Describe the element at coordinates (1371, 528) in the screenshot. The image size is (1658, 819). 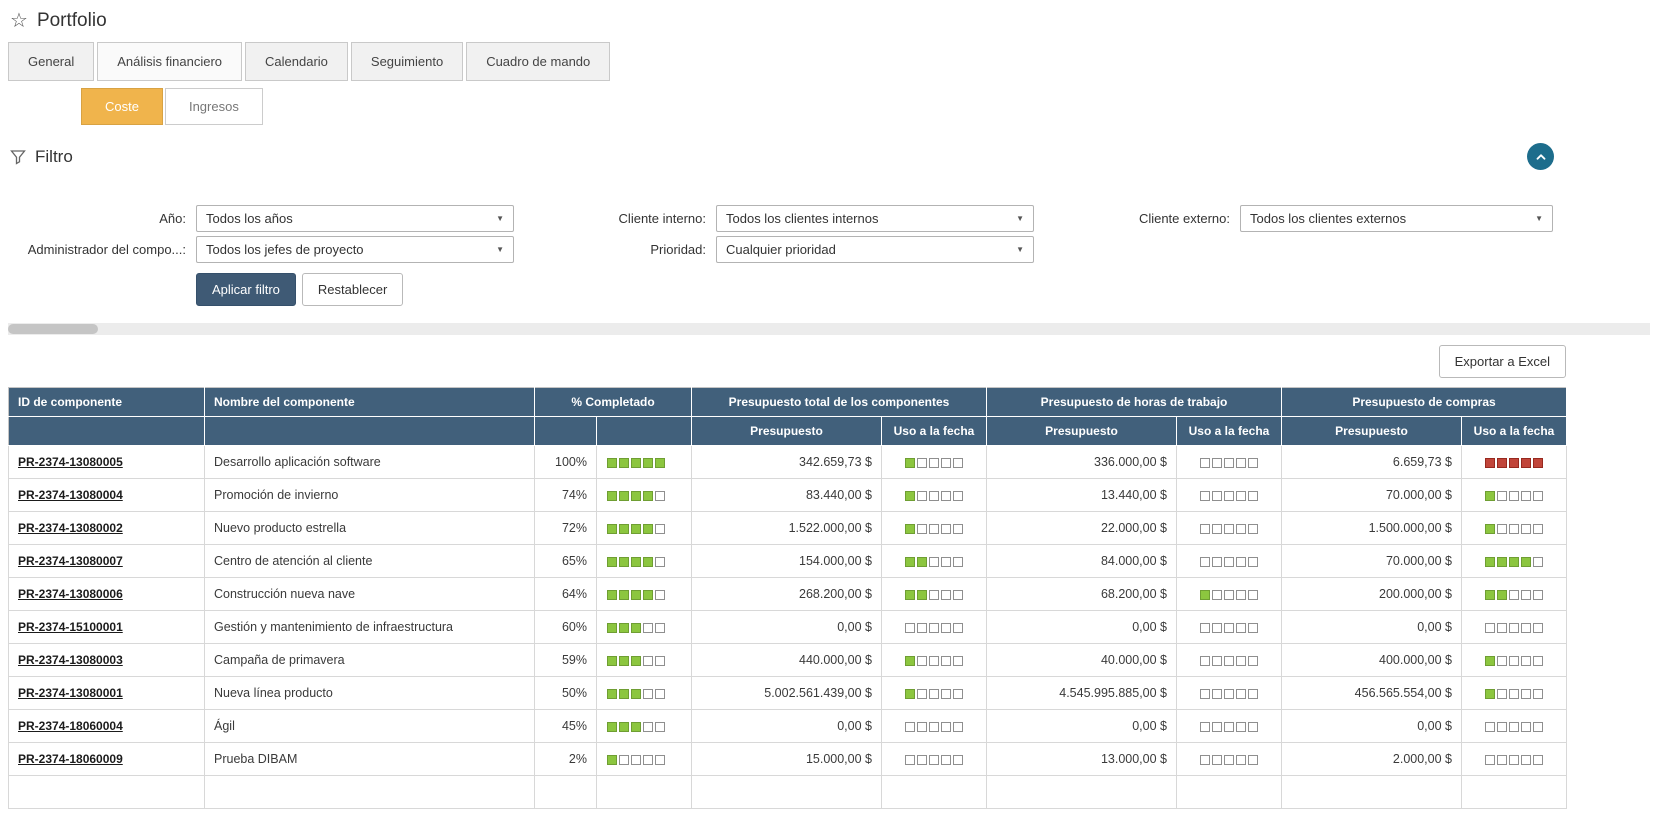
I see `purchases-budget-cell: 1.500.000,00 $` at that location.